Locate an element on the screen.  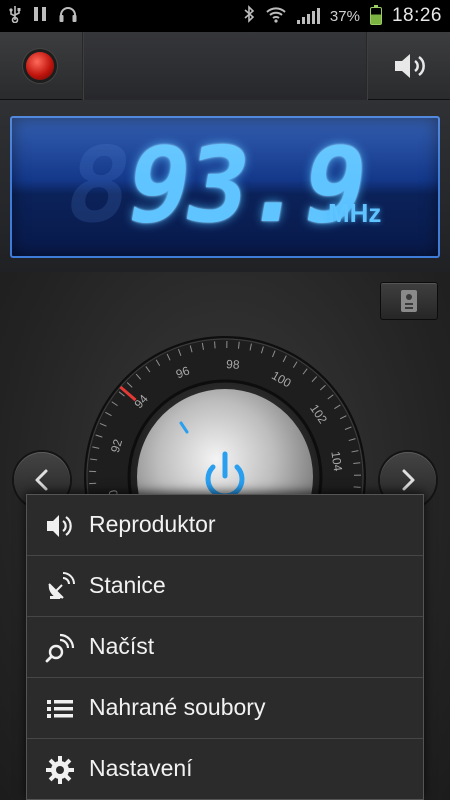
status-right: 37% 18:26 is located at coordinates (342, 16).